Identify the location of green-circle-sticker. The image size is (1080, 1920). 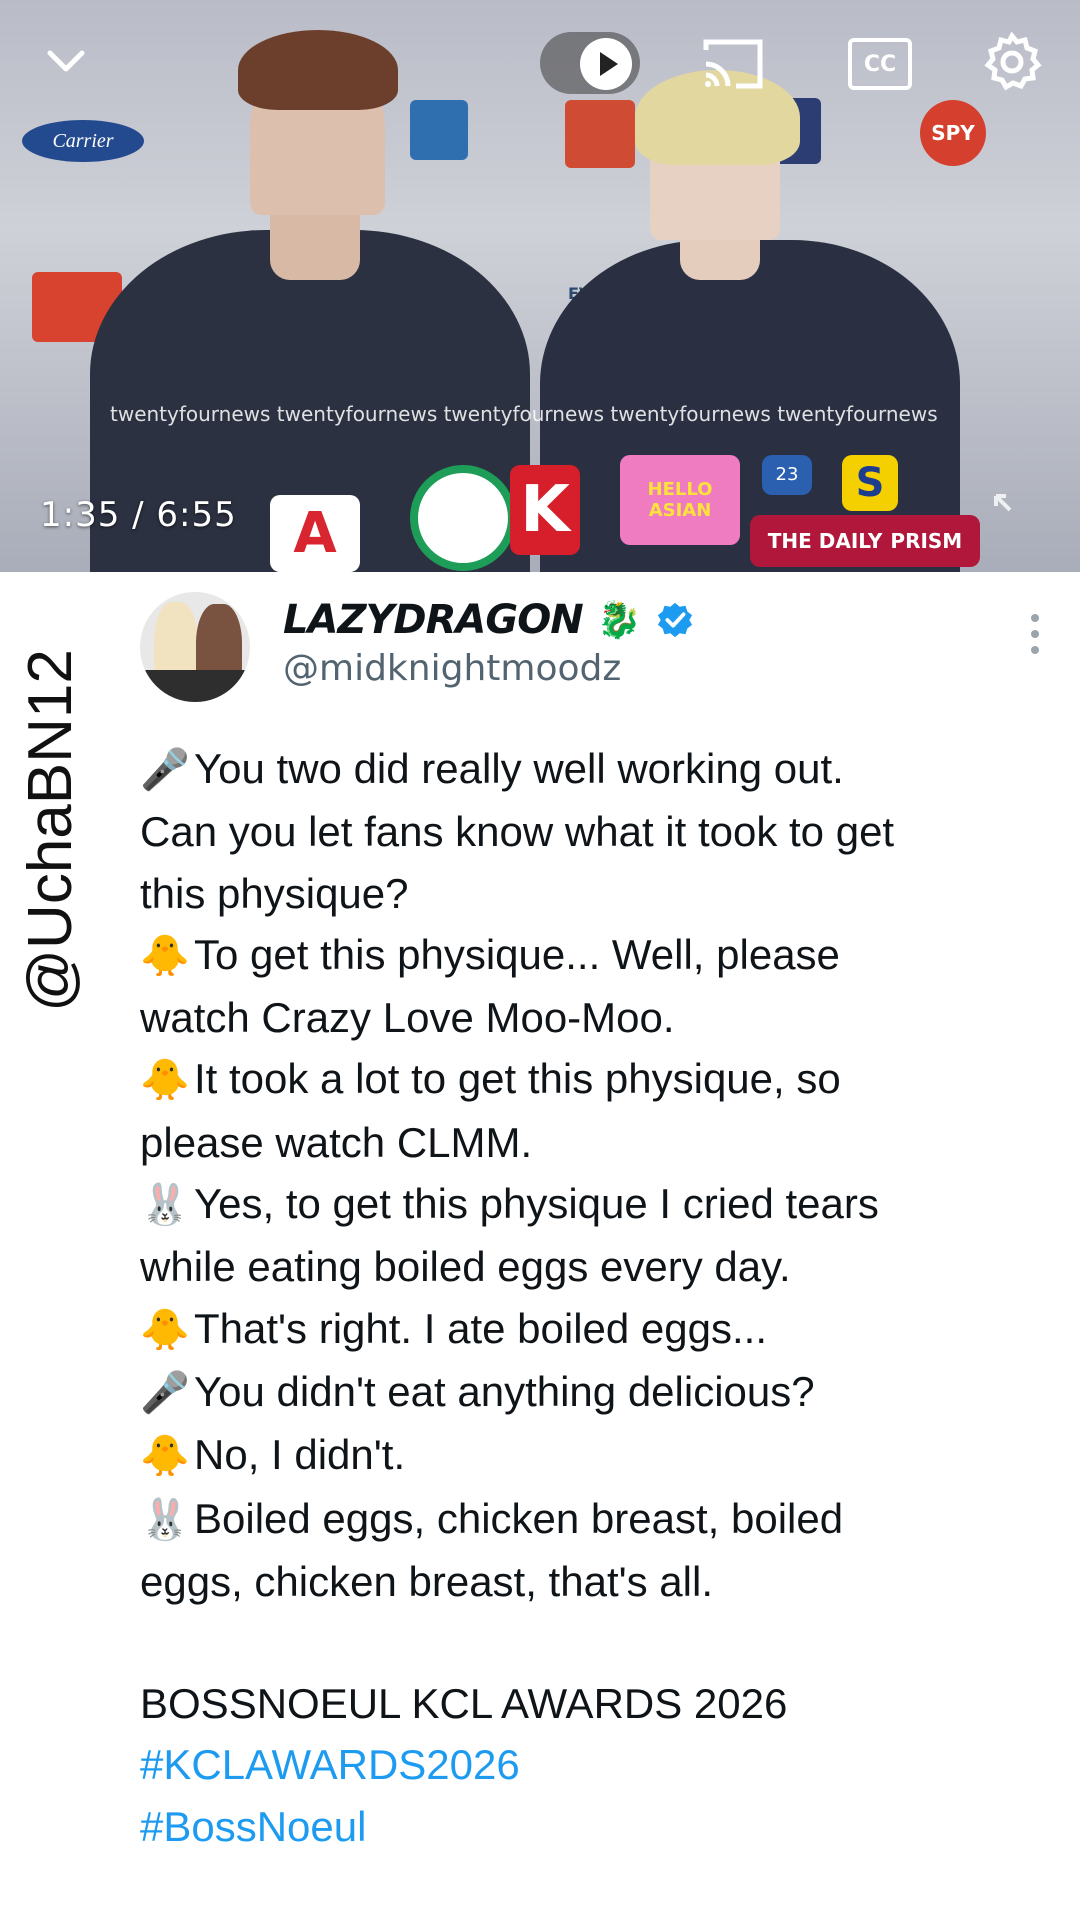
(463, 518).